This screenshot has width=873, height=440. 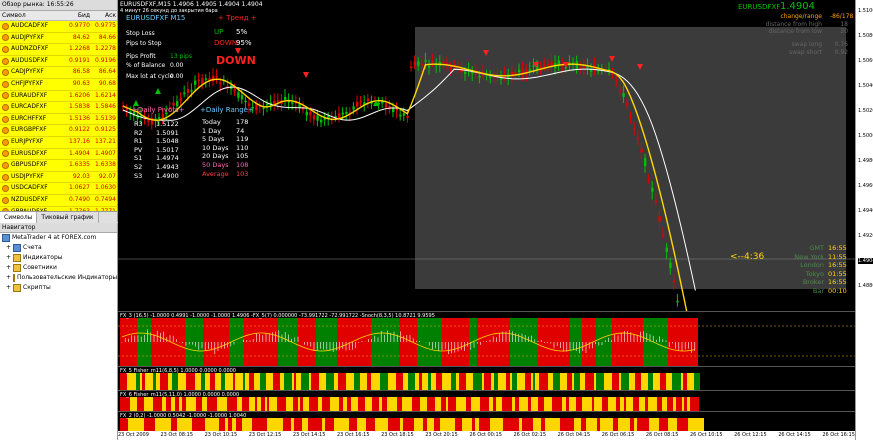 What do you see at coordinates (19, 217) in the screenshot?
I see `tab-symbols: Символы` at bounding box center [19, 217].